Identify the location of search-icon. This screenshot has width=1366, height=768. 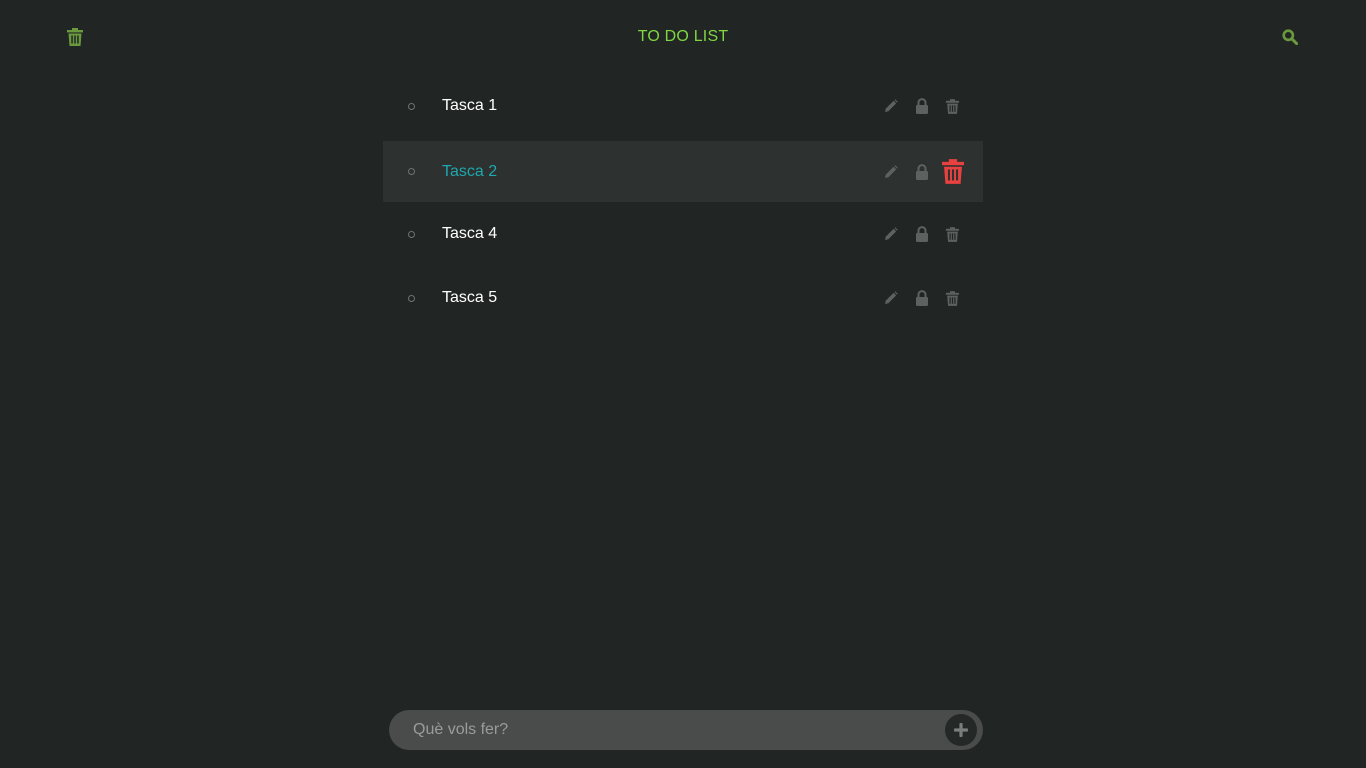
(1290, 37).